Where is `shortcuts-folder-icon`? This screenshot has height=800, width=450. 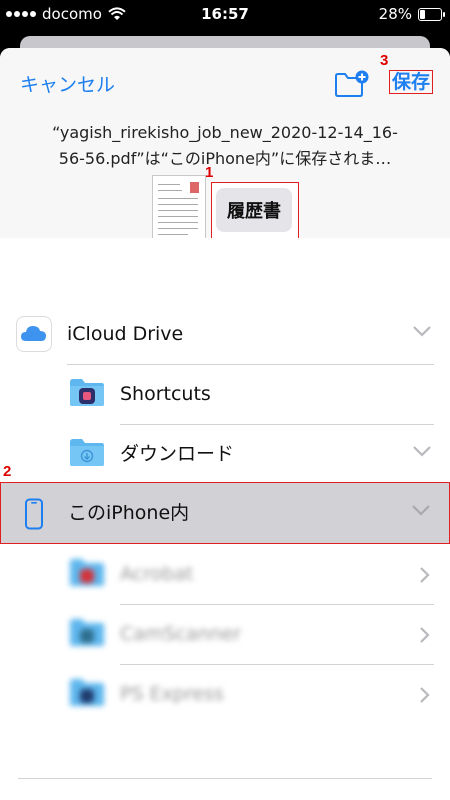 shortcuts-folder-icon is located at coordinates (87, 392).